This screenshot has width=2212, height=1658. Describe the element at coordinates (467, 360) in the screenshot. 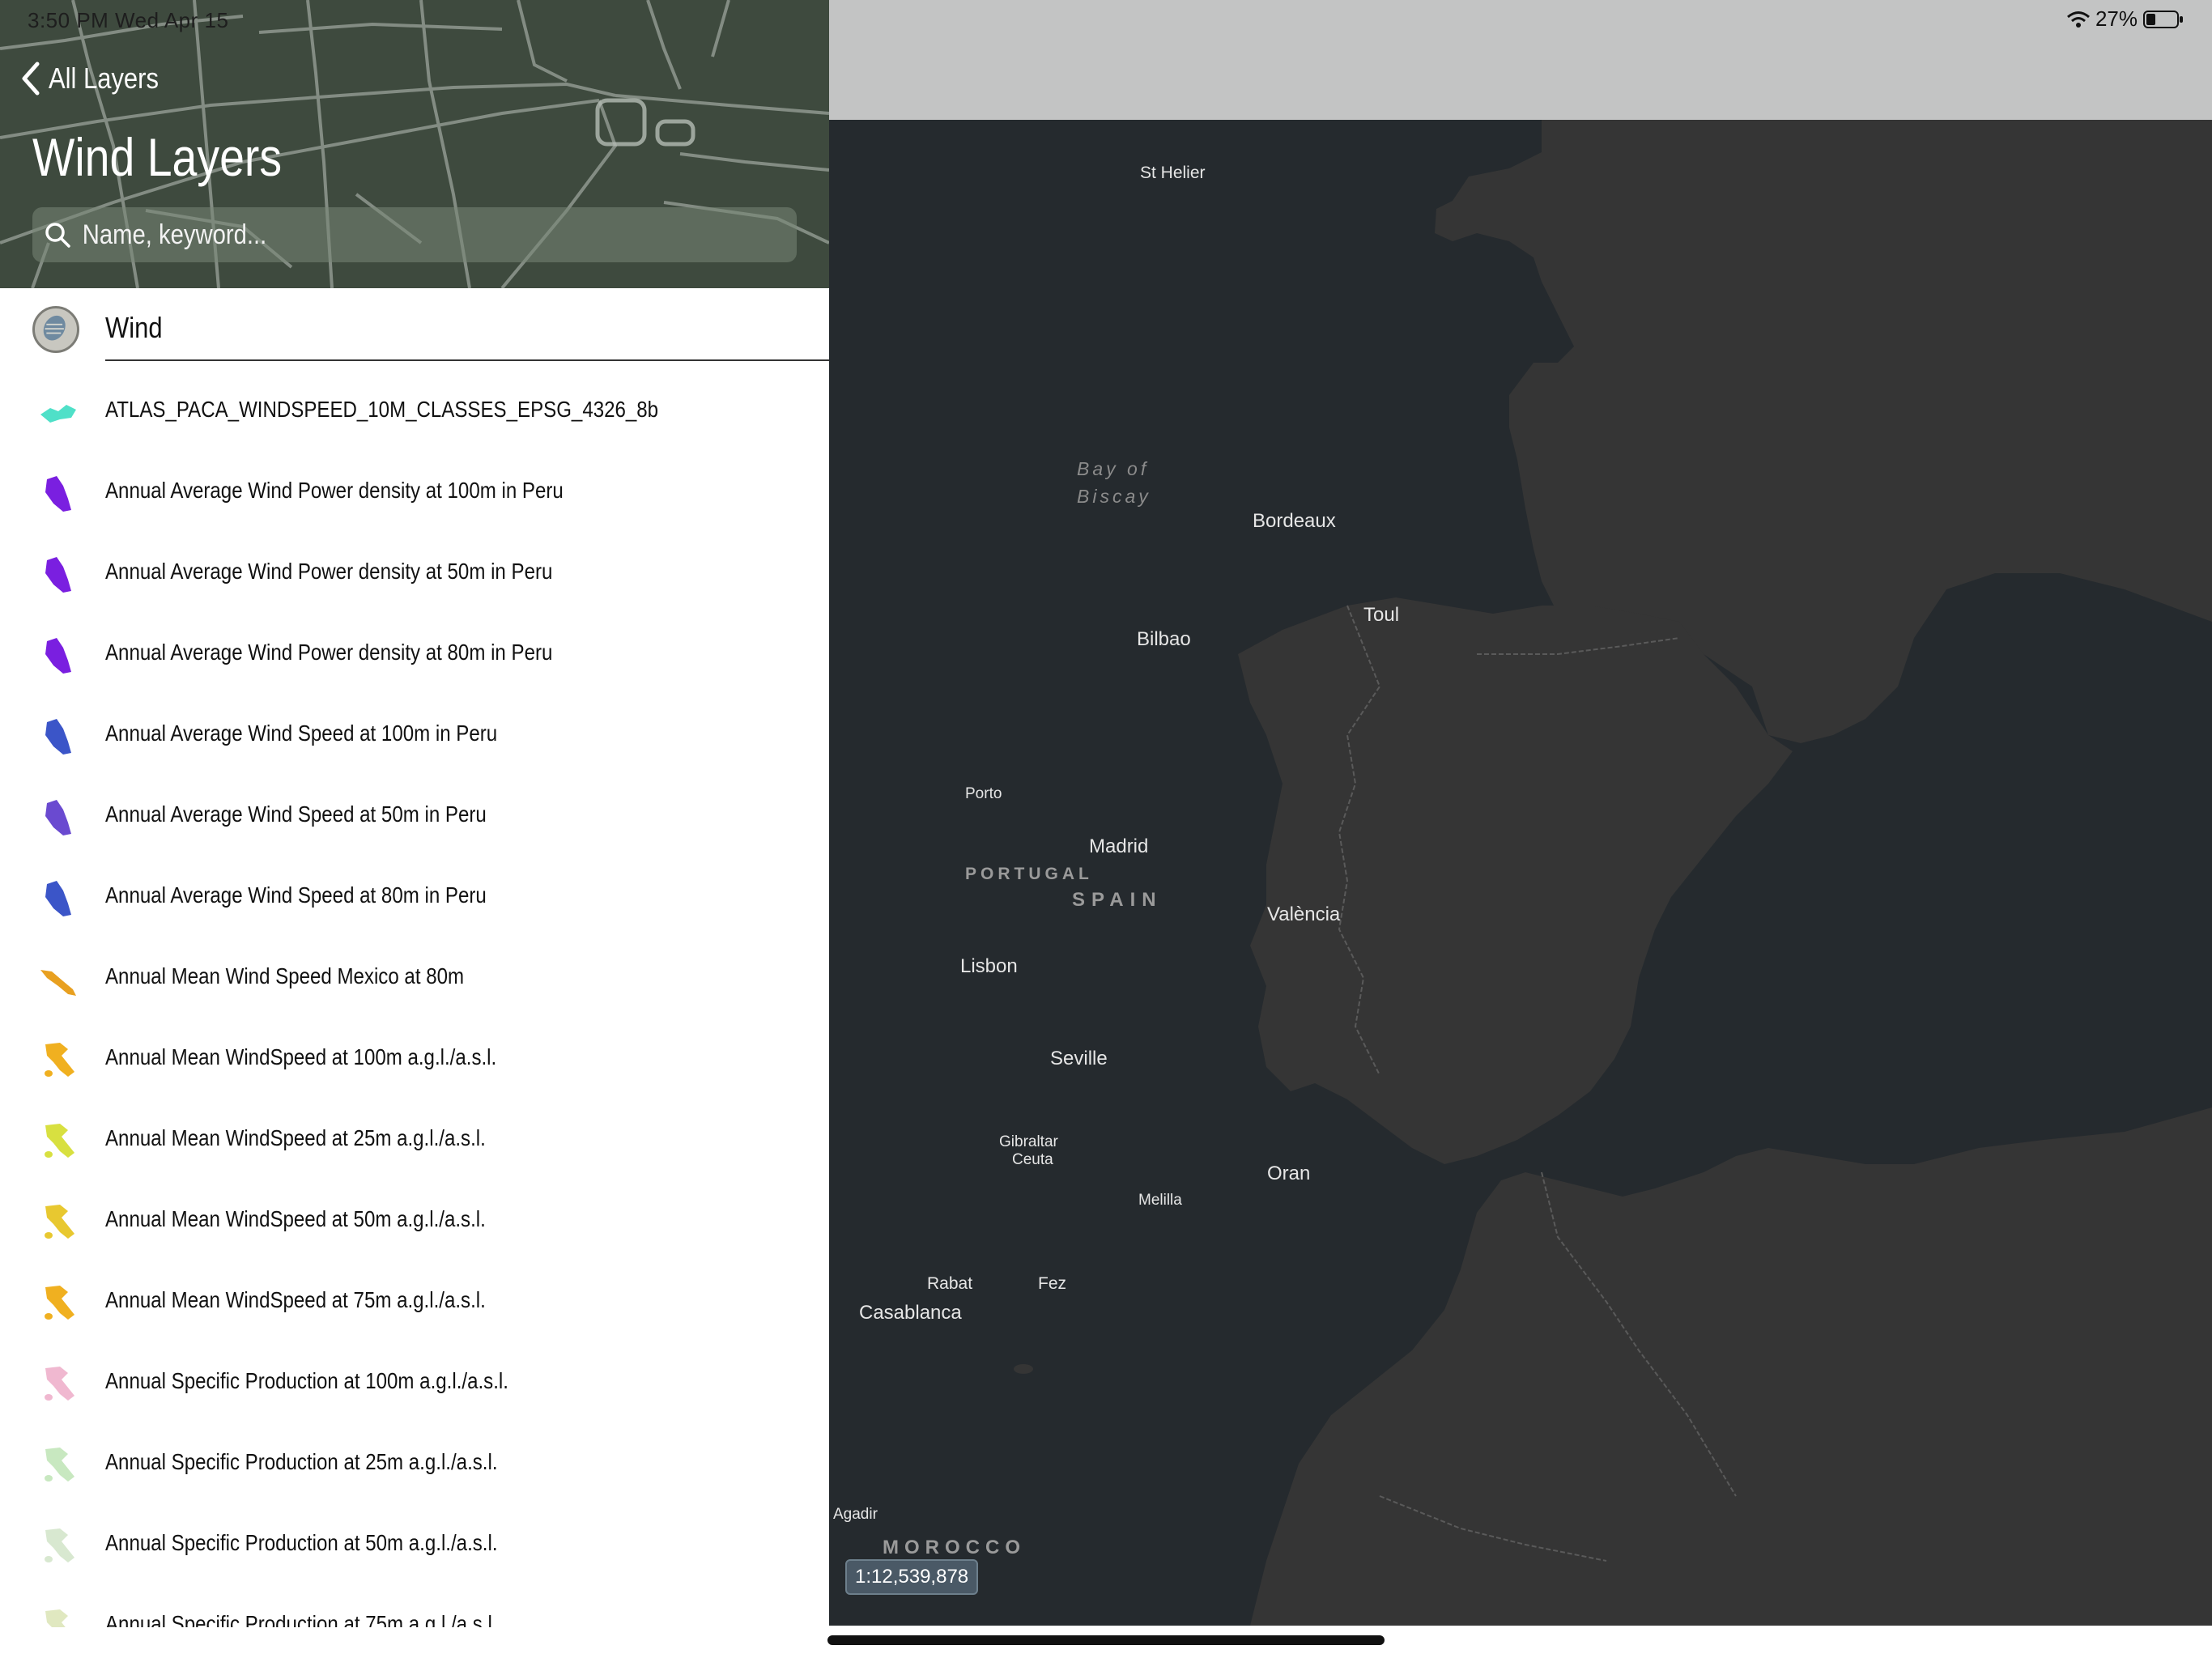

I see `section-divider` at that location.